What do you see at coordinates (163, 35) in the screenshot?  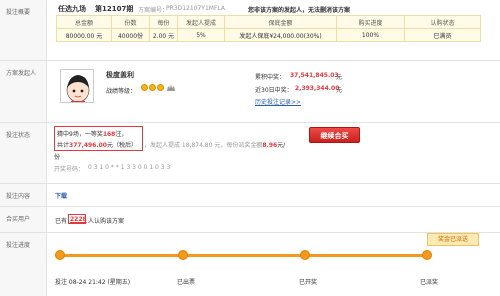 I see `td-per-share: 2.00 元` at bounding box center [163, 35].